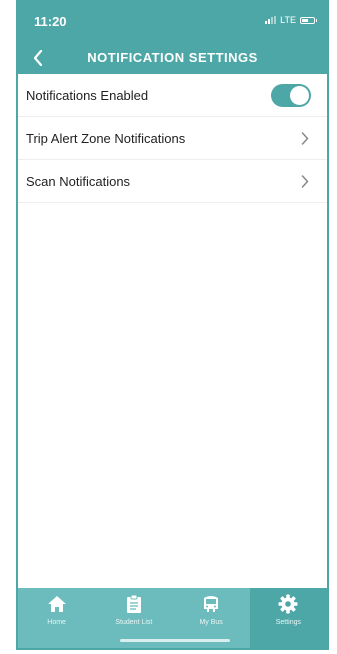 This screenshot has height=654, width=337. Describe the element at coordinates (56, 622) in the screenshot. I see `tab-label: Home` at that location.